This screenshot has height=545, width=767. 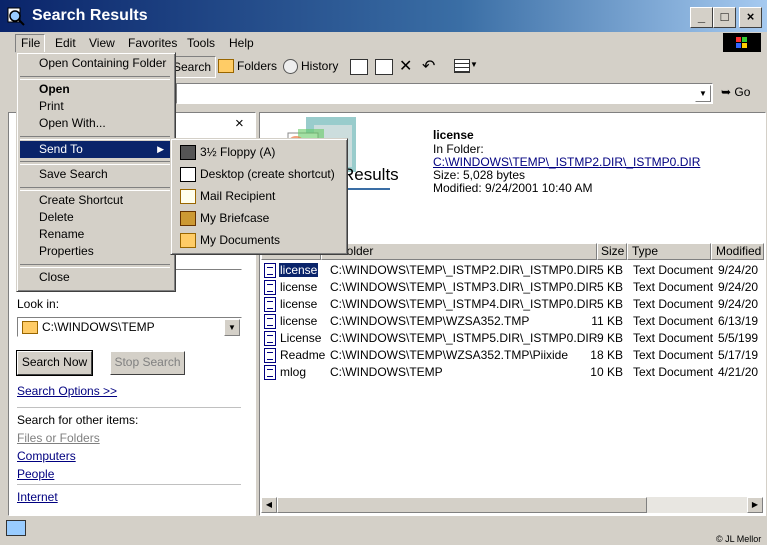 I want to click on column-header-in-folder: In Folder, so click(x=459, y=251).